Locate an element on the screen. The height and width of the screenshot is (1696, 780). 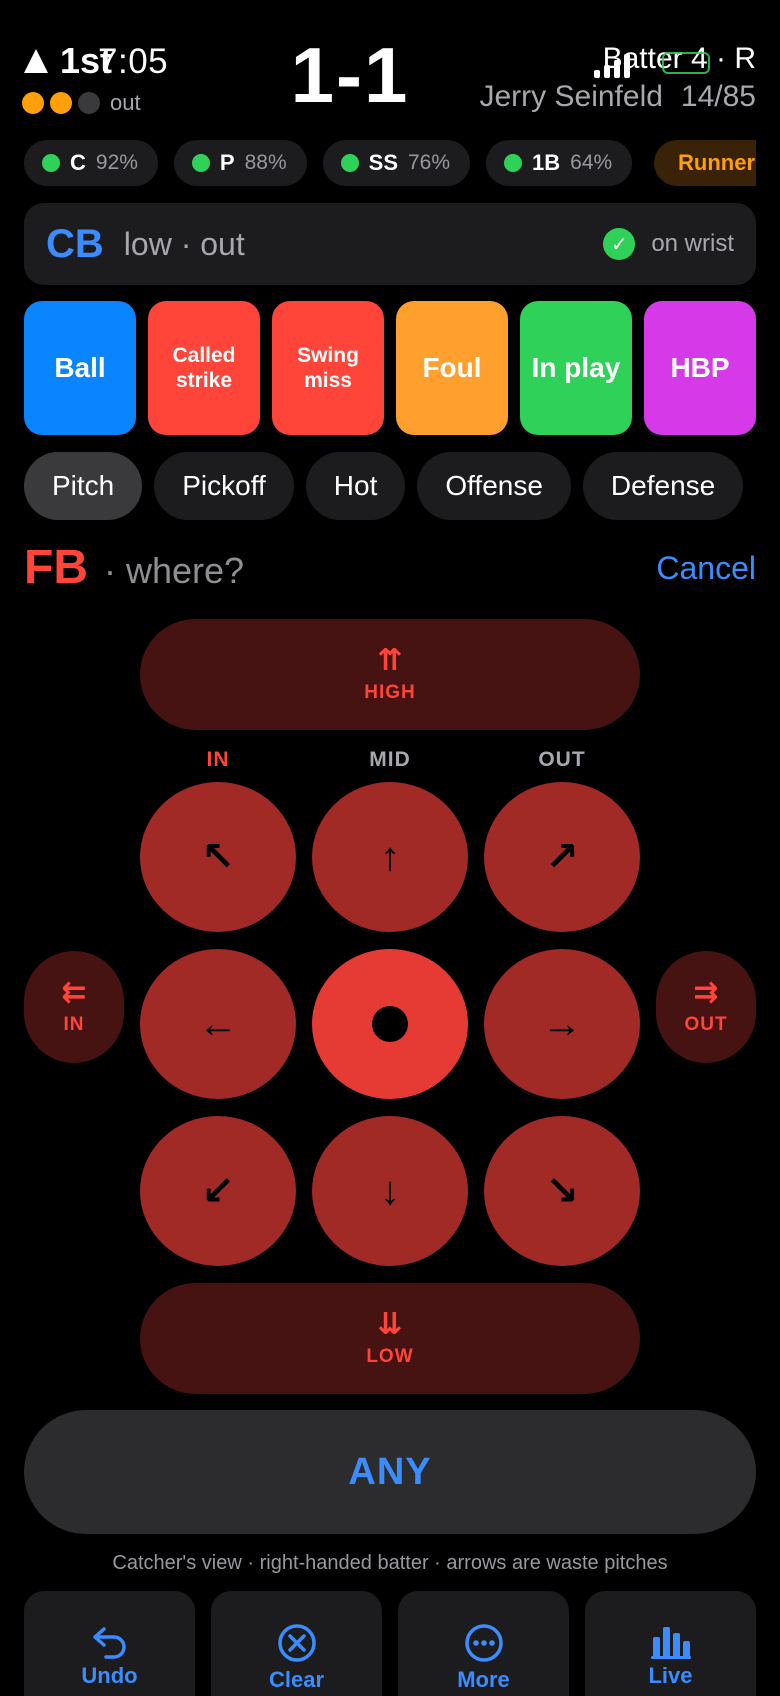
wrist-status: ✓ on wrist is located at coordinates (668, 244).